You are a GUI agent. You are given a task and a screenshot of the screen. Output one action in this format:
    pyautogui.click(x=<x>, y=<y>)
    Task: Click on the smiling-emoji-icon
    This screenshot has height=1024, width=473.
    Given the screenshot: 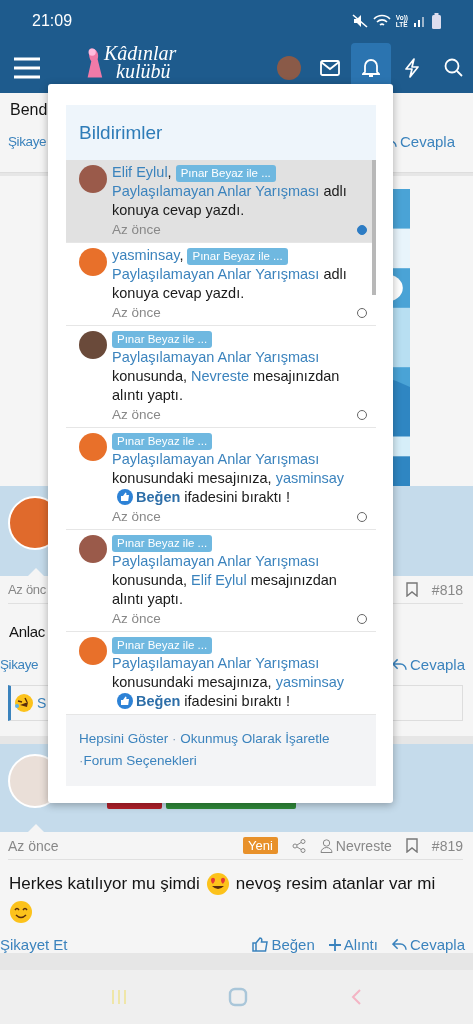 What is the action you would take?
    pyautogui.click(x=21, y=912)
    